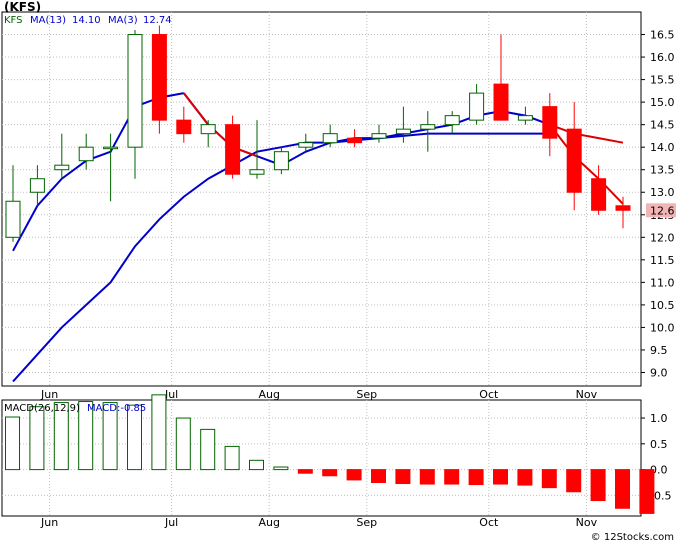 The height and width of the screenshot is (546, 680). I want to click on price-x-tick-label: Sep, so click(366, 394).